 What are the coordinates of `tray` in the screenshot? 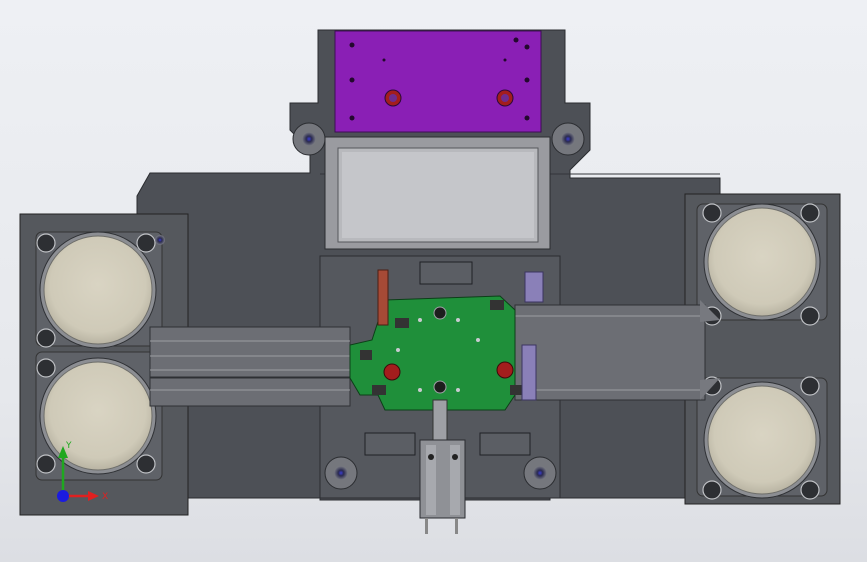 It's located at (437, 193).